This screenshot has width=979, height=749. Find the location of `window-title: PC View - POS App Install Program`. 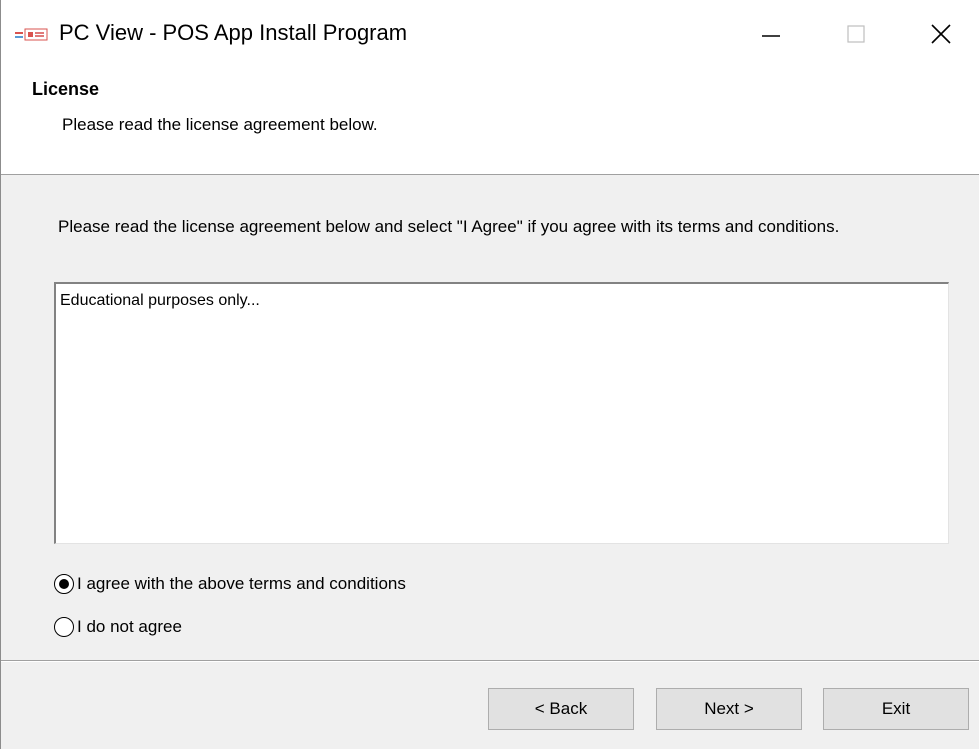

window-title: PC View - POS App Install Program is located at coordinates (233, 32).